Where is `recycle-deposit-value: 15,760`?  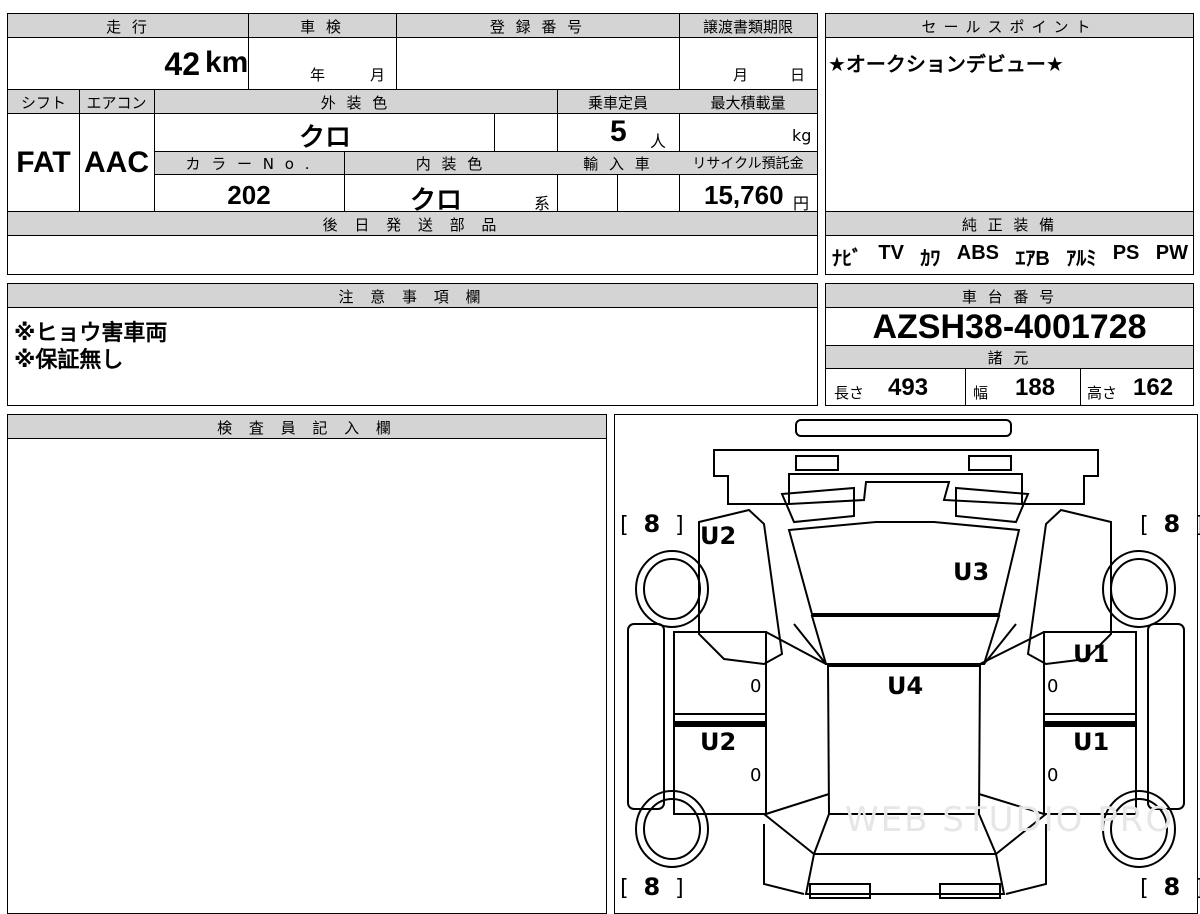 recycle-deposit-value: 15,760 is located at coordinates (744, 195).